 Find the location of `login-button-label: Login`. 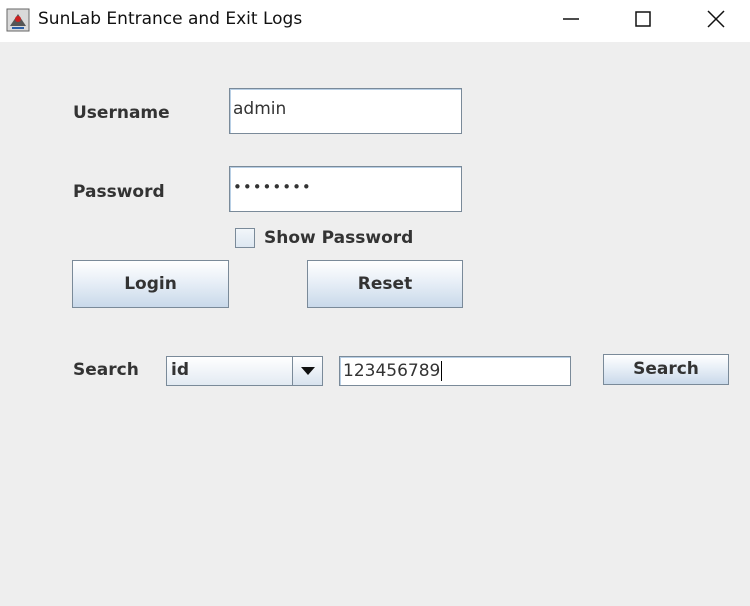

login-button-label: Login is located at coordinates (150, 284).